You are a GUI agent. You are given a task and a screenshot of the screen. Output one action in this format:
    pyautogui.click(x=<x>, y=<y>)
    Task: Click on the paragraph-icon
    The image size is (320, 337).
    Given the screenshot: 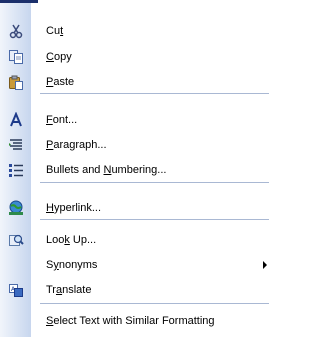 What is the action you would take?
    pyautogui.click(x=16, y=145)
    